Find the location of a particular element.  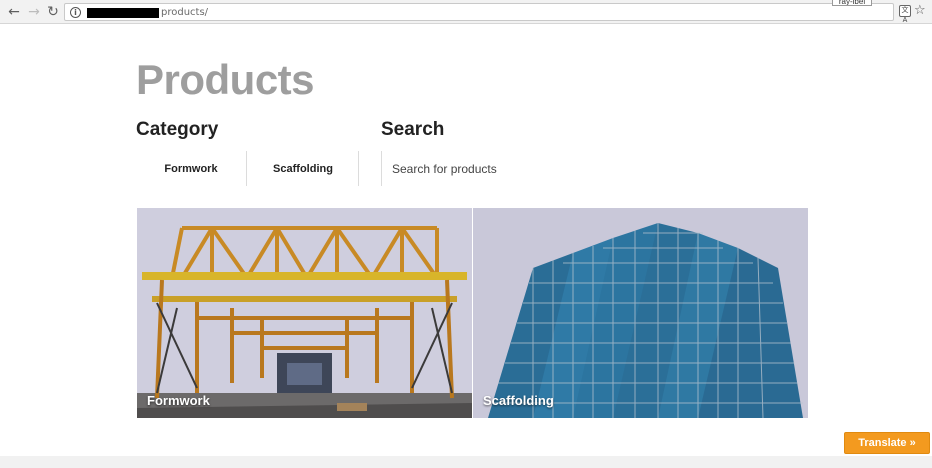

bottom-bar is located at coordinates (466, 462).